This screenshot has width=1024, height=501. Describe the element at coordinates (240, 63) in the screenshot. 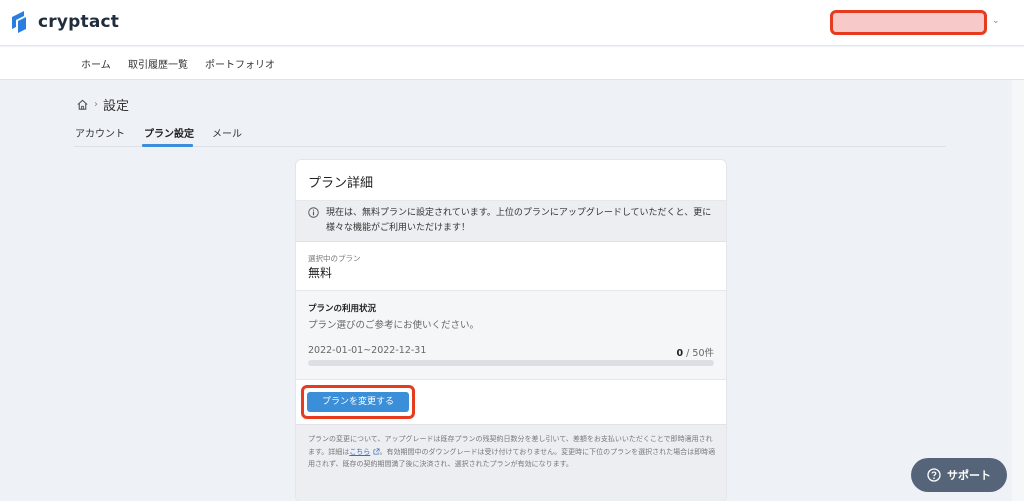

I see `nav-item-portfolio: ポートフォリオ` at that location.